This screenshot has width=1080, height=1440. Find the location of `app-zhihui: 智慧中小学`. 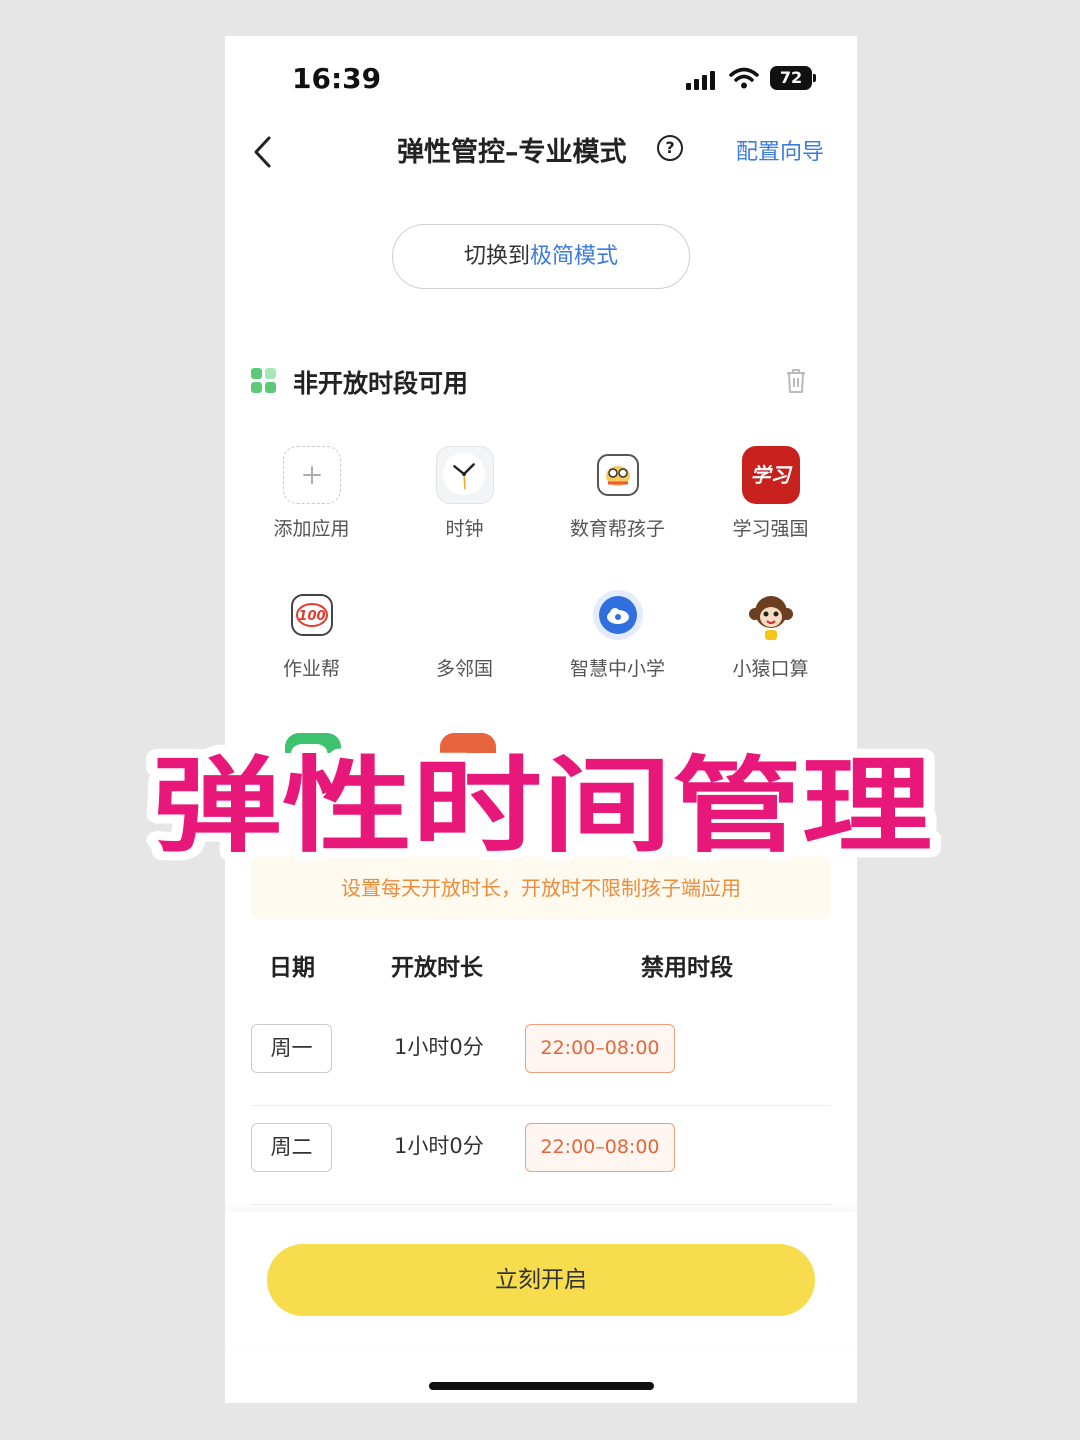

app-zhihui: 智慧中小学 is located at coordinates (617, 633).